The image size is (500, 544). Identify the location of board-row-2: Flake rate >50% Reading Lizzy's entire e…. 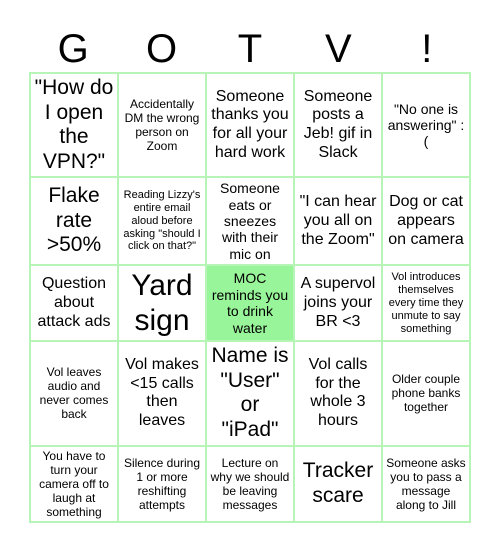
(250, 221).